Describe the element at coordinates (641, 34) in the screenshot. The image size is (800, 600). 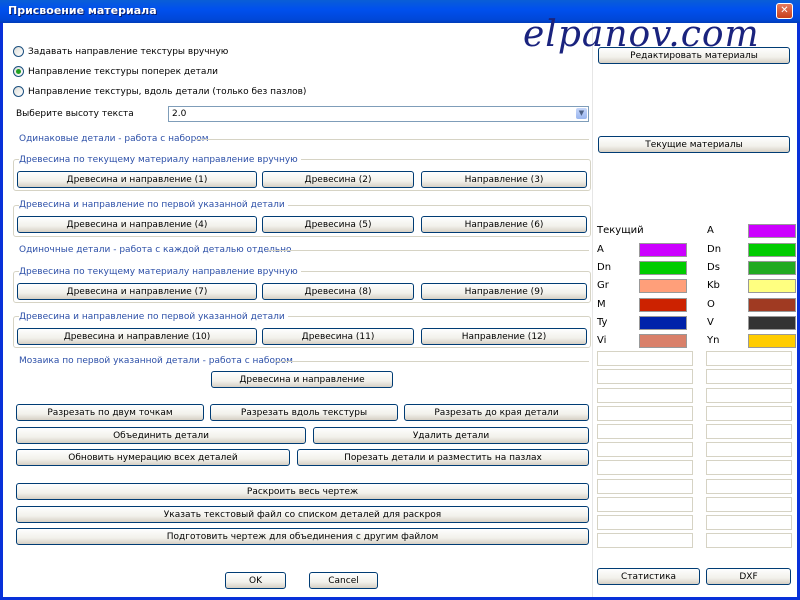
I see `watermark-logo: elpanov.com` at that location.